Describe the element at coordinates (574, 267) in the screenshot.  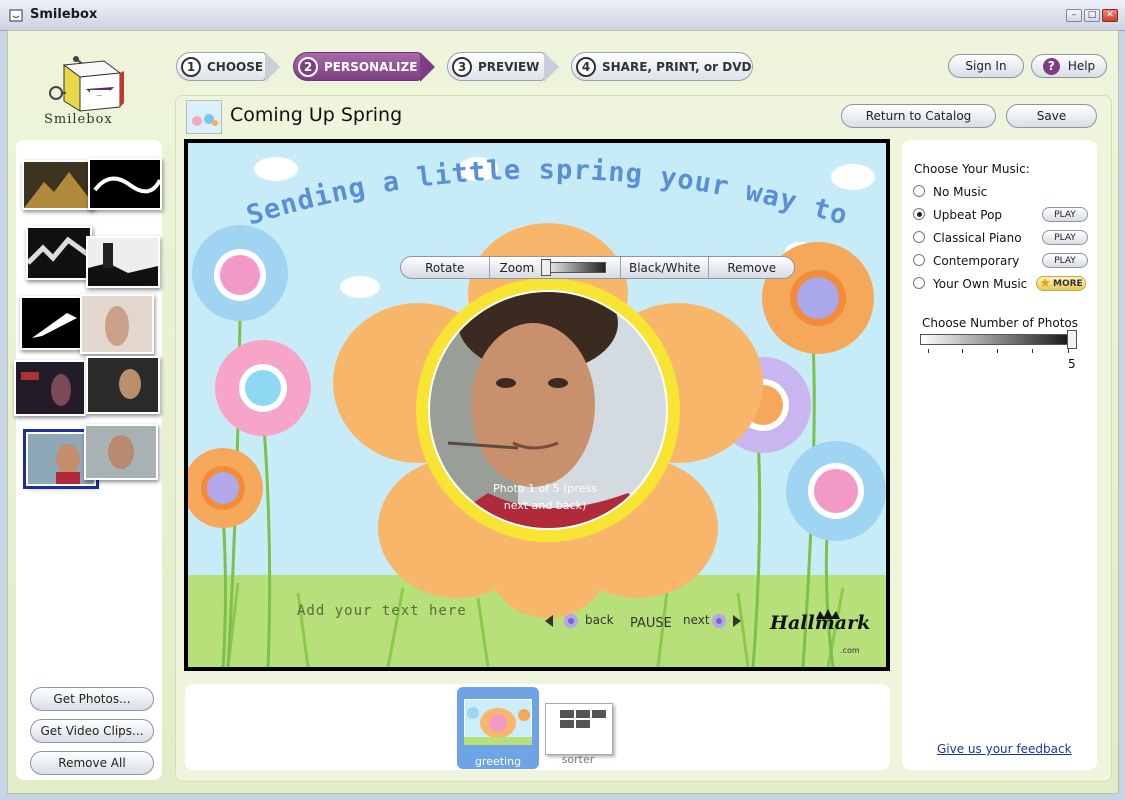
I see `zoom-slider` at that location.